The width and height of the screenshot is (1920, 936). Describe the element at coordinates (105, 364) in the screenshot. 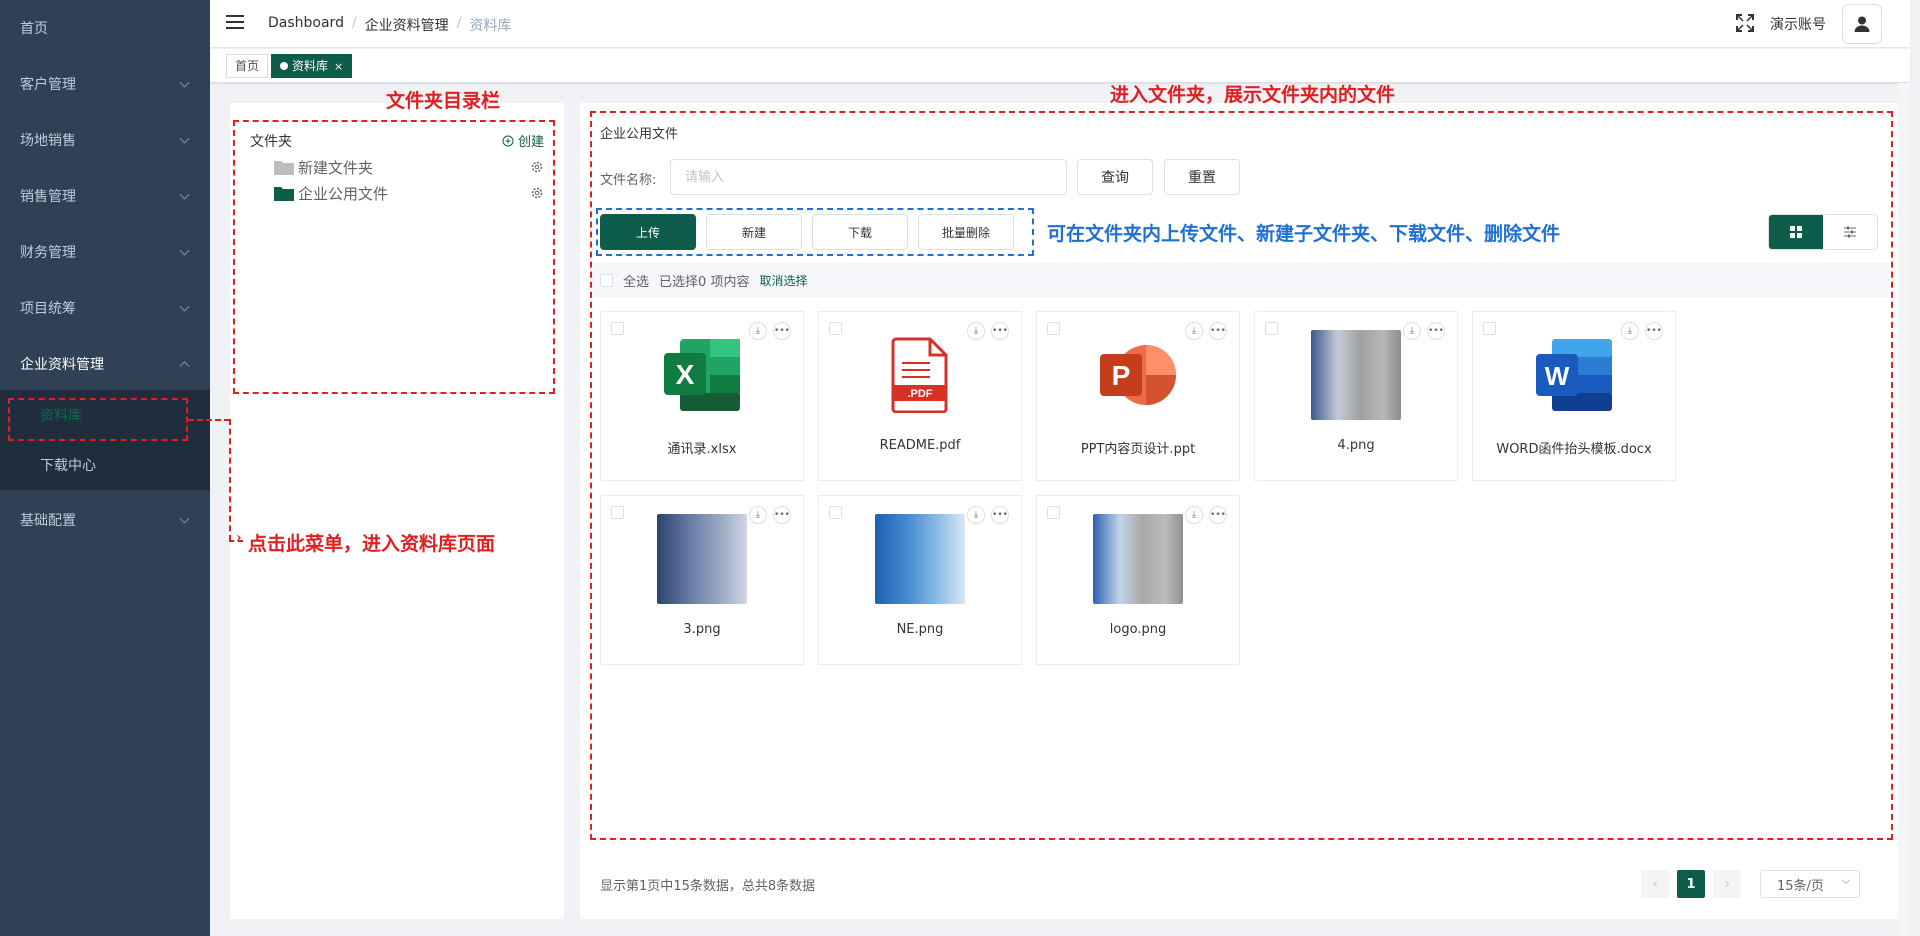

I see `sidebar-item-documents: 企业资料管理` at that location.